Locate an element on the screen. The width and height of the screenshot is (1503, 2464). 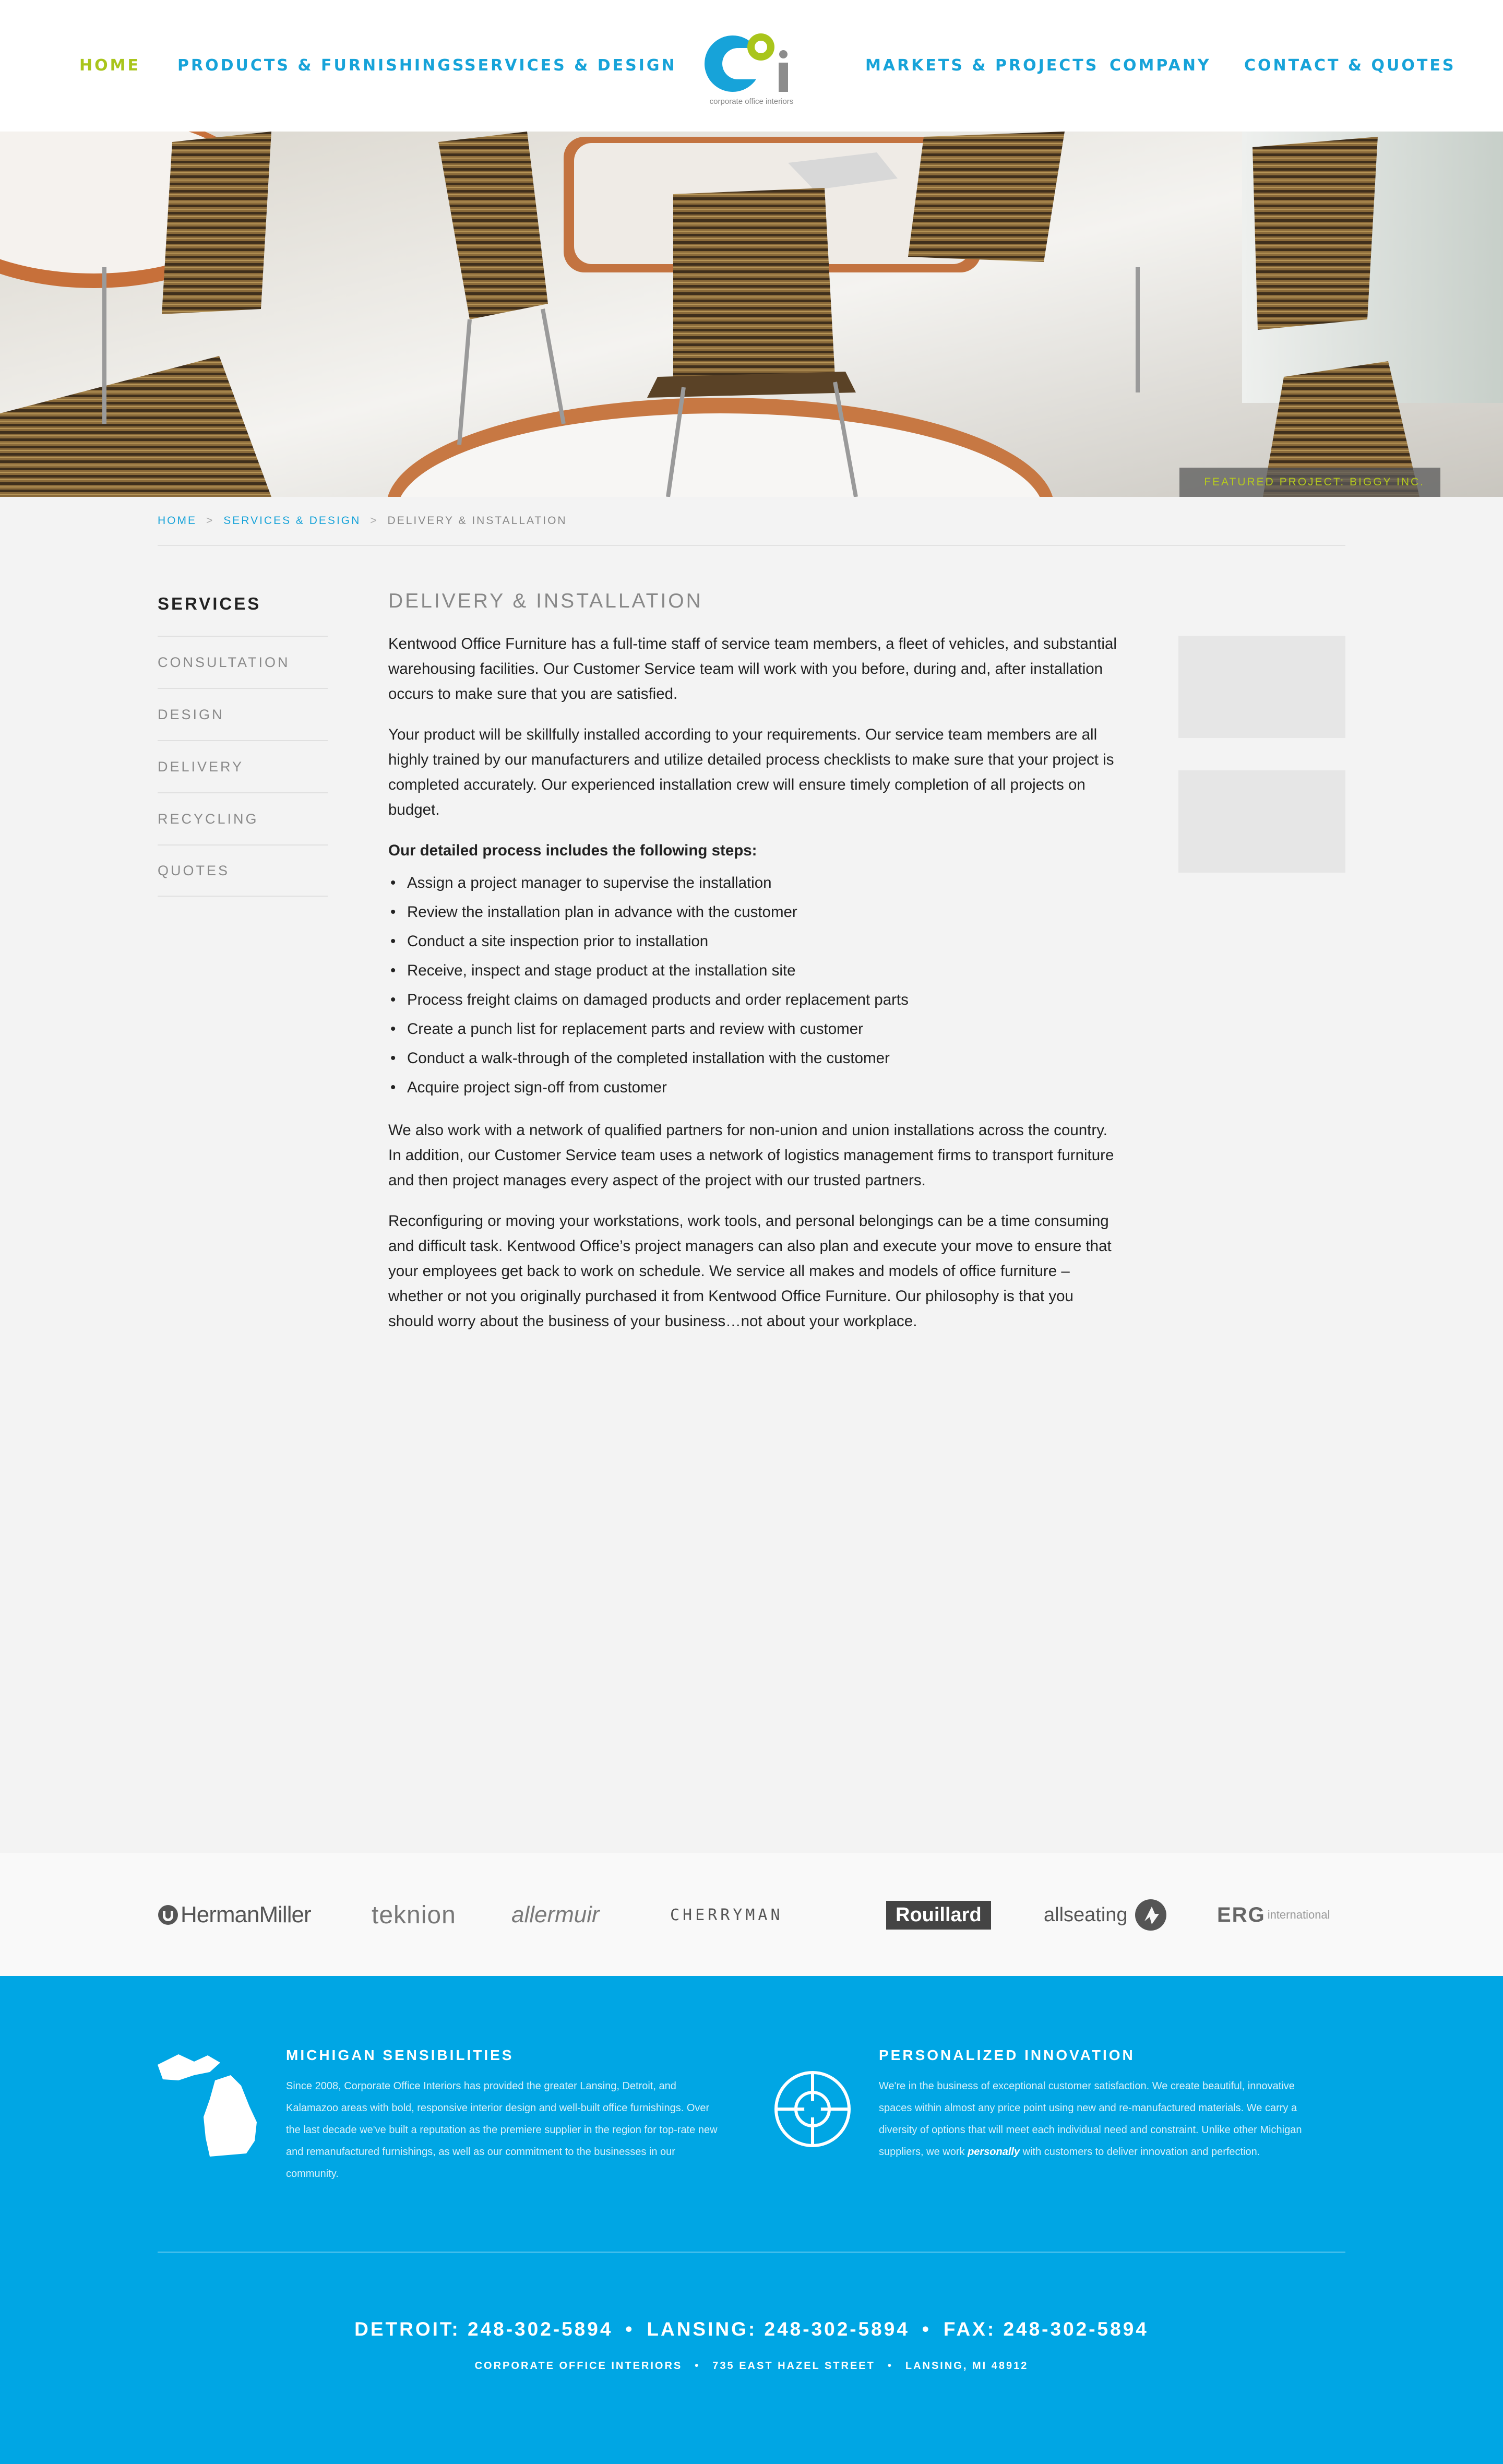
sidebar-item-design: DESIGN is located at coordinates (243, 714).